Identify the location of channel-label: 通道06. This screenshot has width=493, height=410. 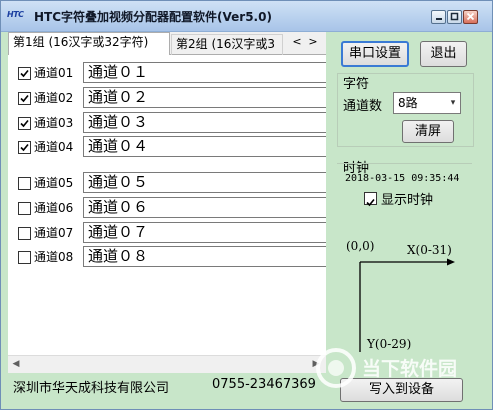
(53, 208).